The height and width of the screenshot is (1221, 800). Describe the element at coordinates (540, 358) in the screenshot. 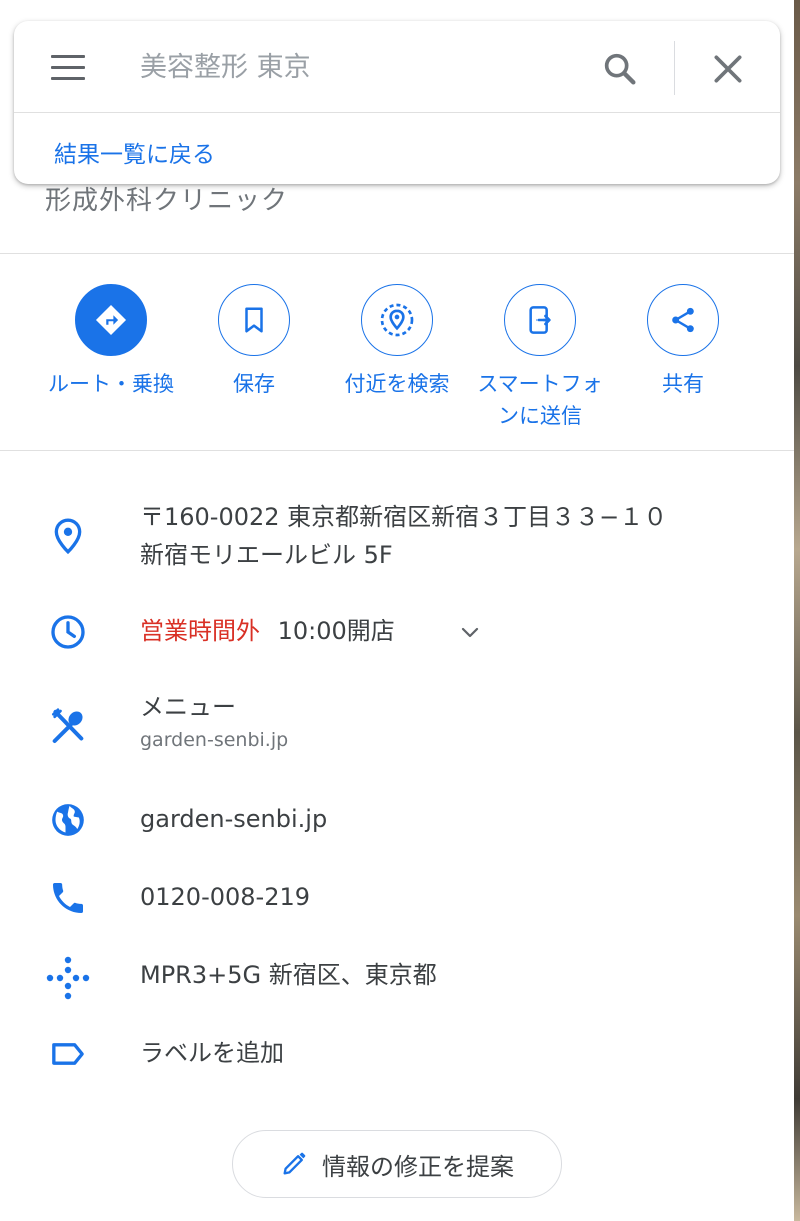

I see `send-to-phone-button: スマートフォンに送信` at that location.